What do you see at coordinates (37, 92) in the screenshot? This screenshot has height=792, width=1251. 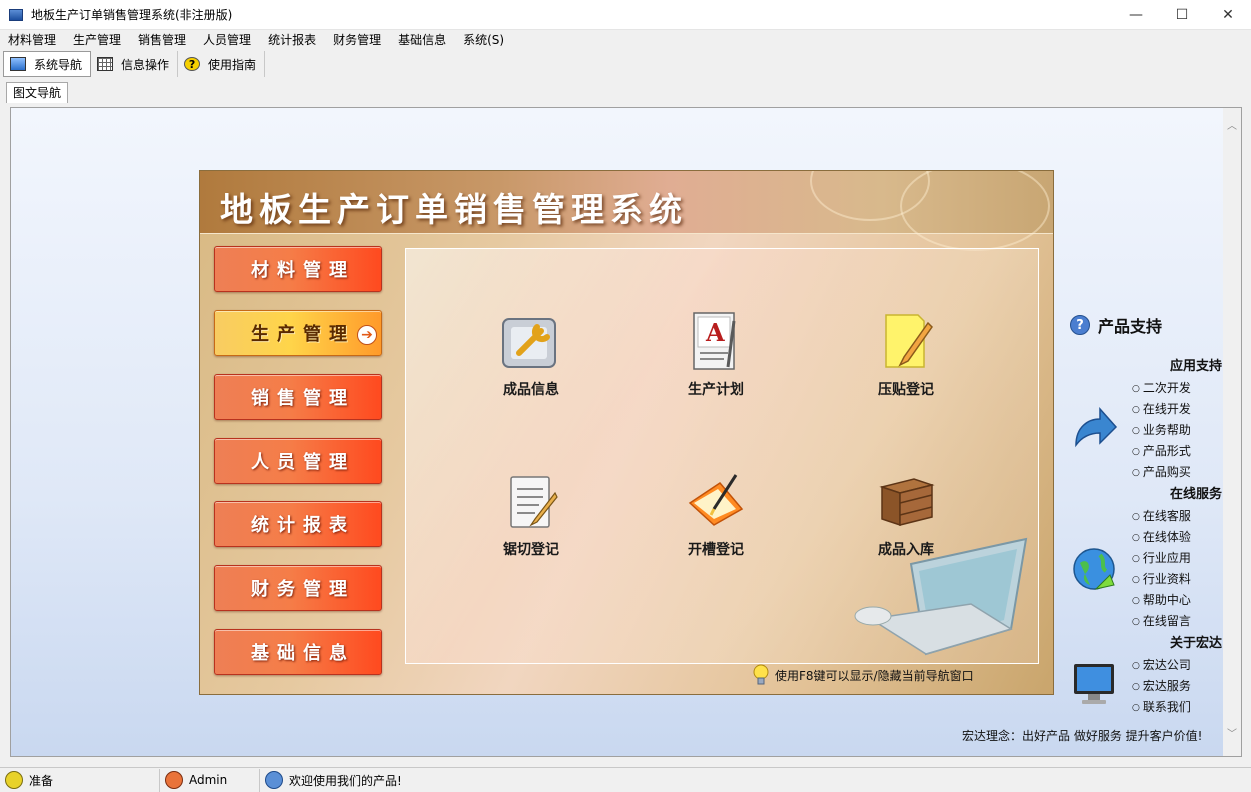 I see `tab-graphic-nav: 图文导航` at bounding box center [37, 92].